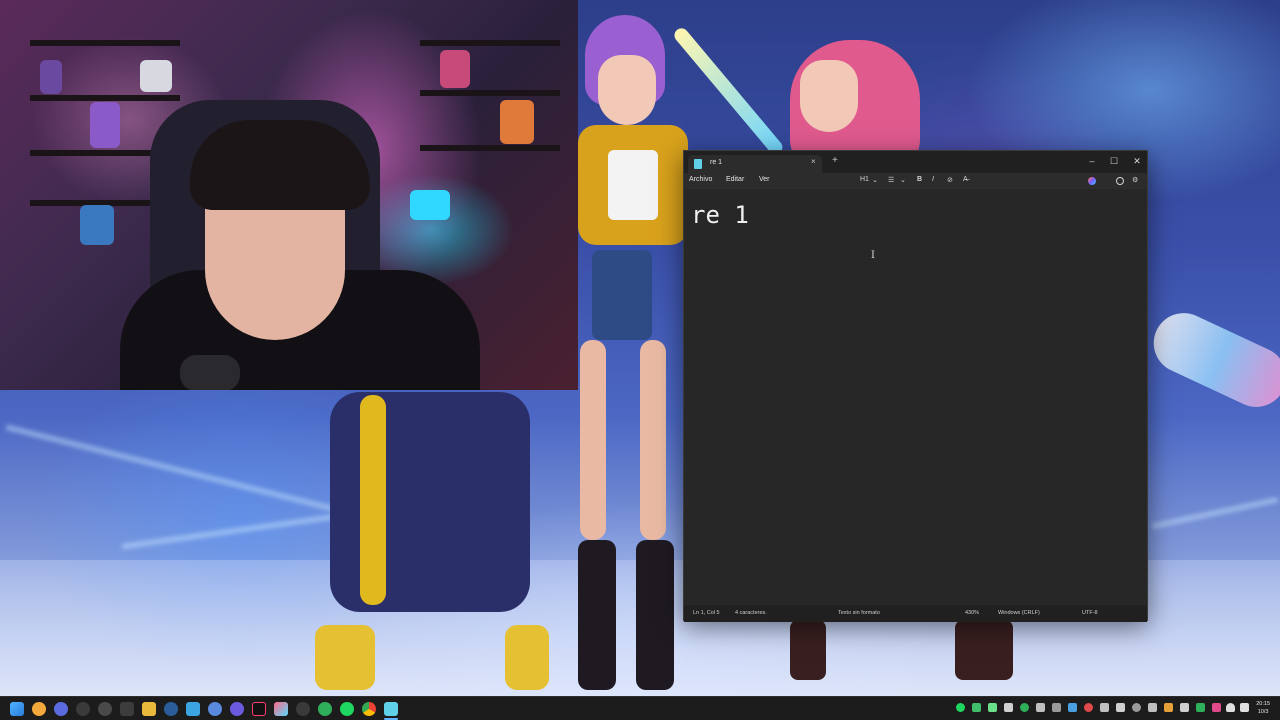 The width and height of the screenshot is (1280, 720). Describe the element at coordinates (873, 255) in the screenshot. I see `text-cursor-icon: I` at that location.